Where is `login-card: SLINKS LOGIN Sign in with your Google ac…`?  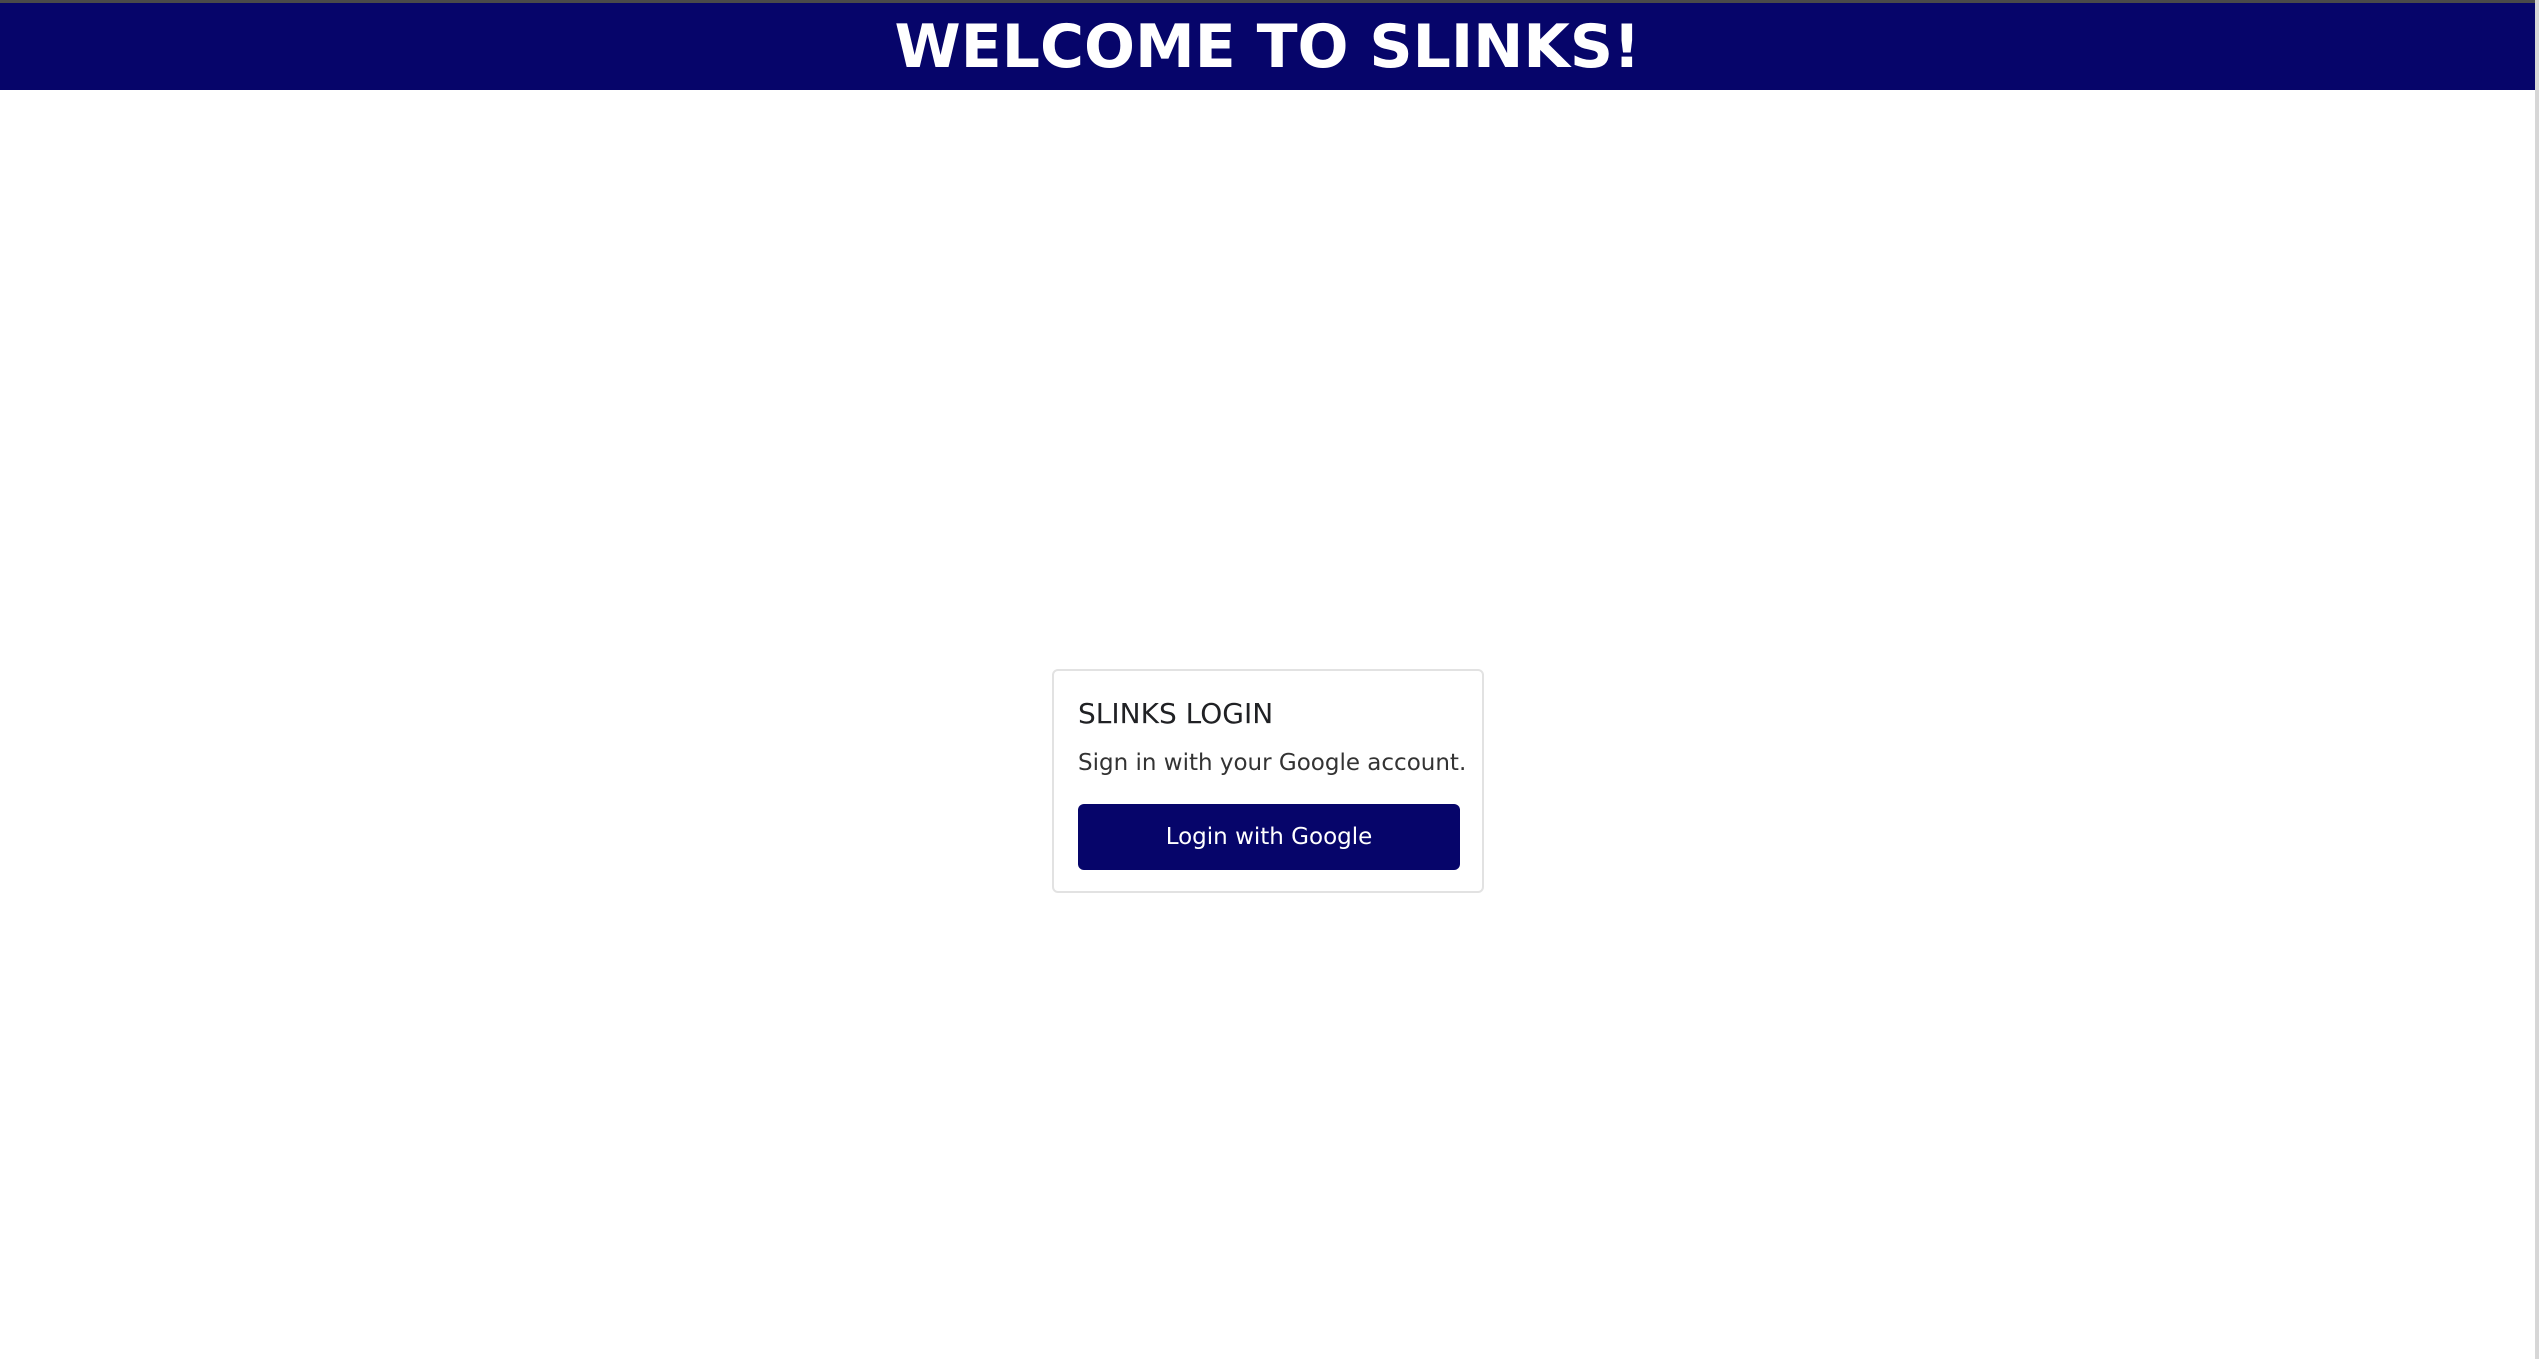
login-card: SLINKS LOGIN Sign in with your Google ac… is located at coordinates (1268, 781).